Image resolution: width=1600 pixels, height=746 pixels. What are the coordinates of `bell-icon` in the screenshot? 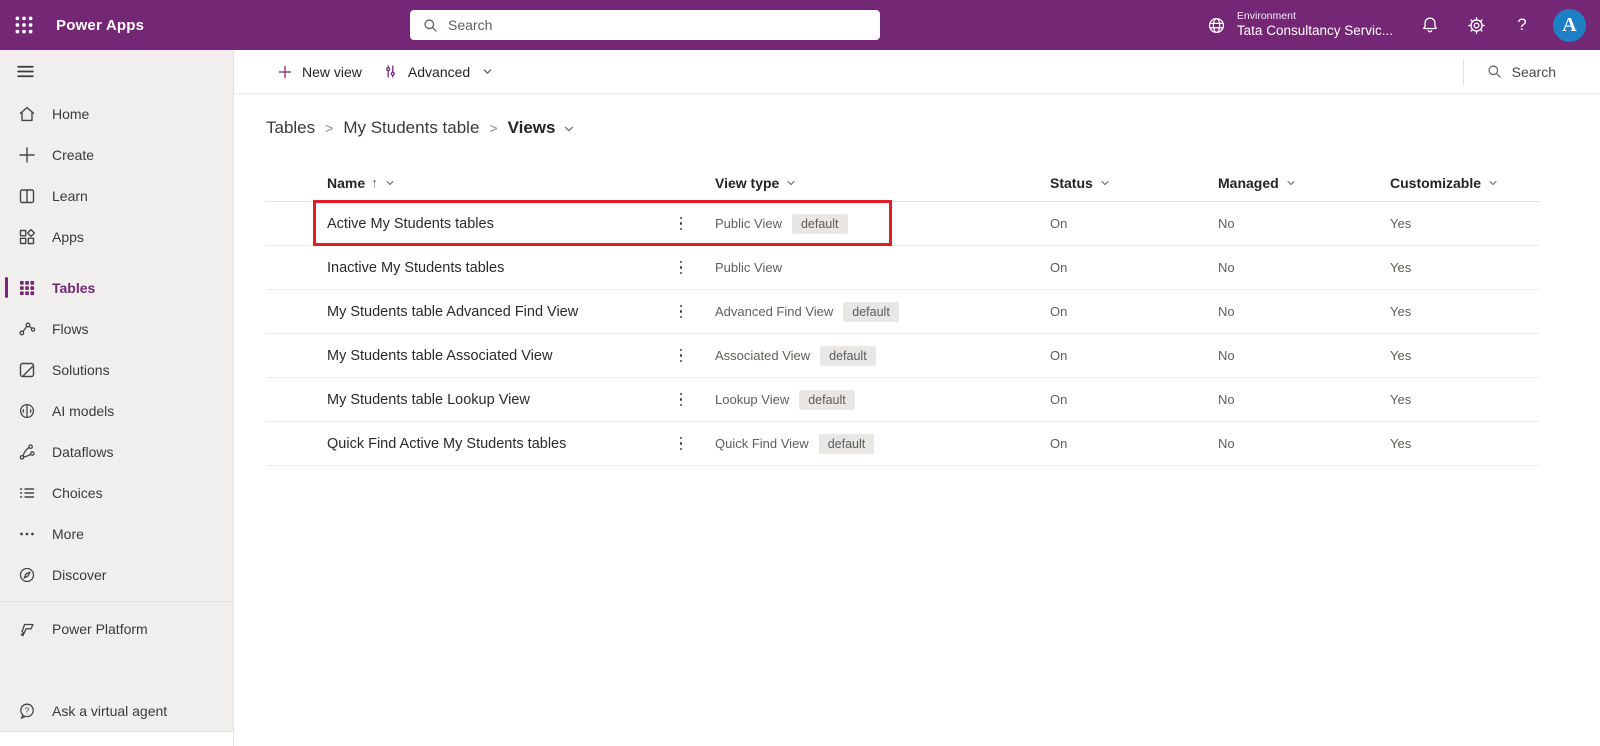 It's located at (1430, 25).